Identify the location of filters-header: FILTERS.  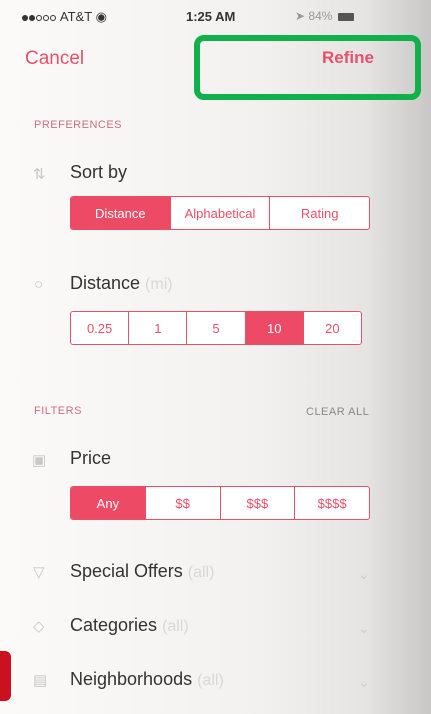
(58, 411).